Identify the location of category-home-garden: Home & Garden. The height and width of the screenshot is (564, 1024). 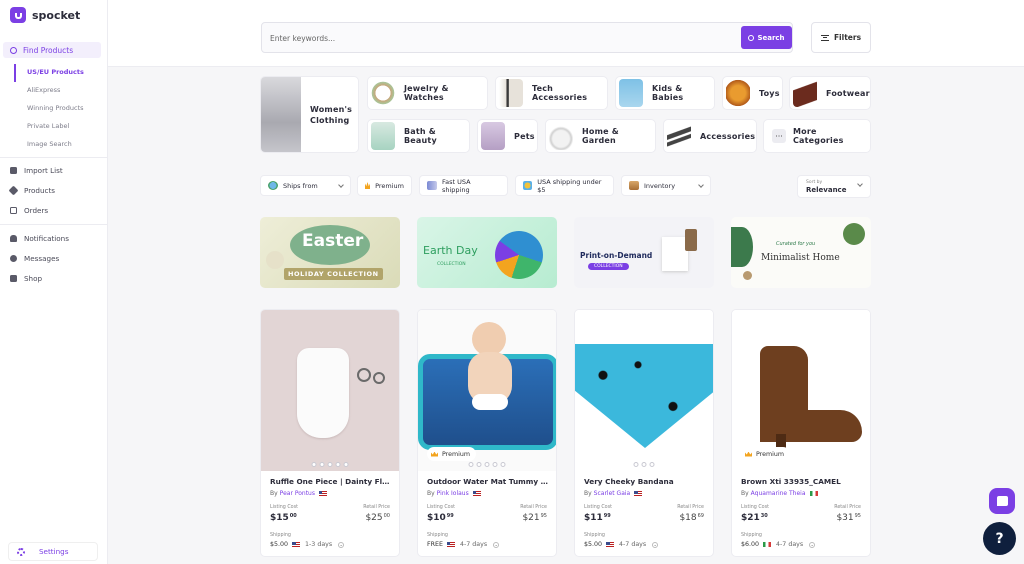
(600, 136).